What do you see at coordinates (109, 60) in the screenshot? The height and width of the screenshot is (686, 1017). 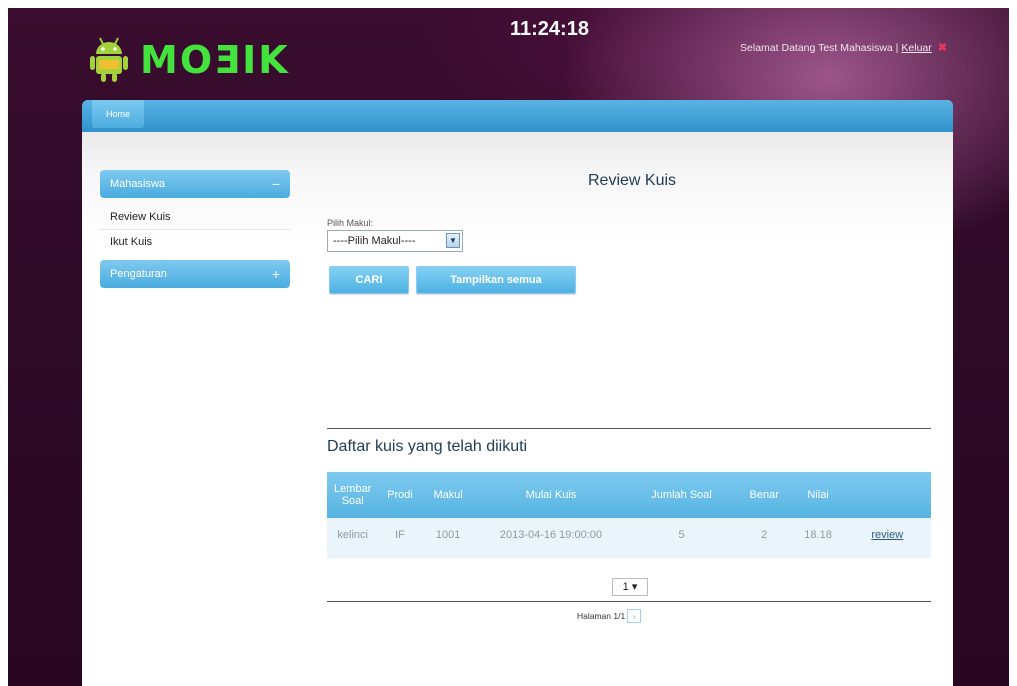 I see `android-icon` at bounding box center [109, 60].